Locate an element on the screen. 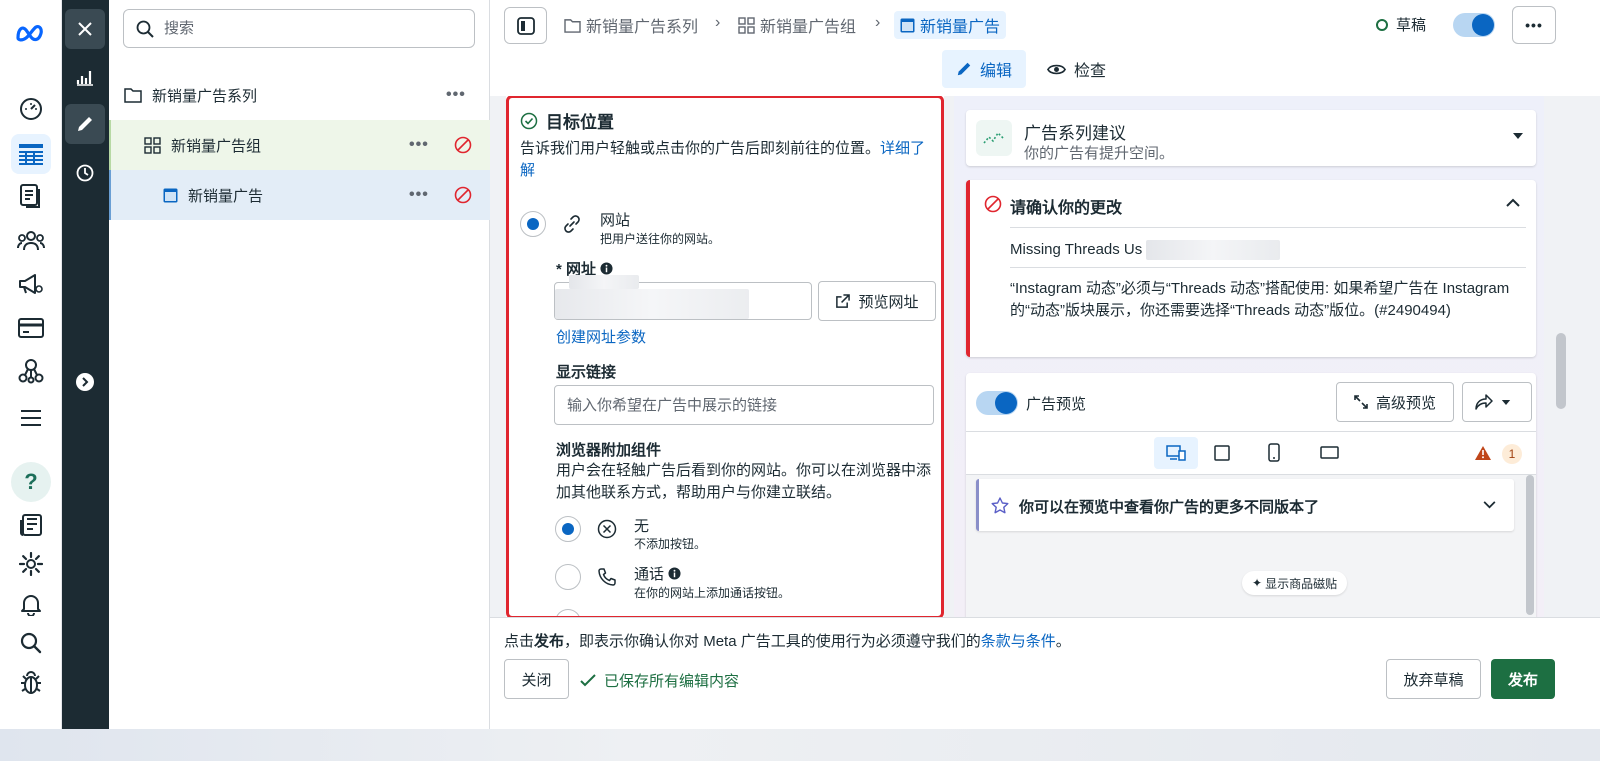  confirm-changes-title: 请确认你的更改 is located at coordinates (1066, 208).